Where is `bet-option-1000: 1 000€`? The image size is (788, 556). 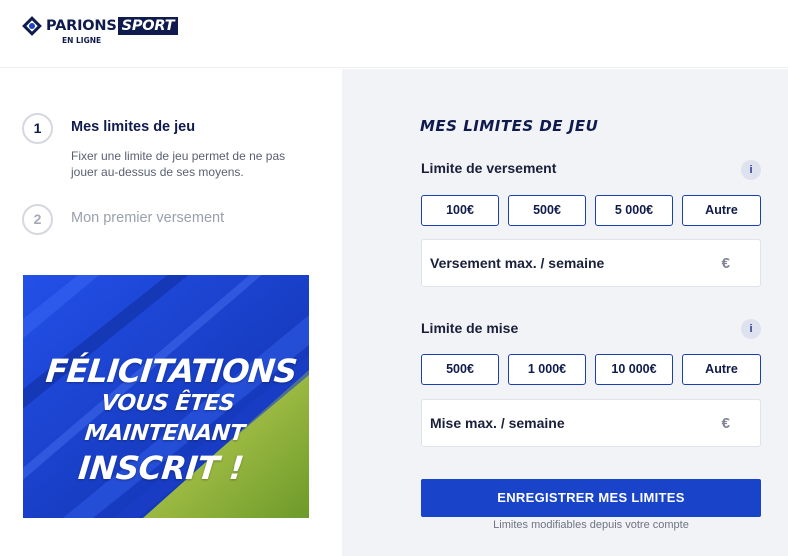
bet-option-1000: 1 000€ is located at coordinates (547, 369).